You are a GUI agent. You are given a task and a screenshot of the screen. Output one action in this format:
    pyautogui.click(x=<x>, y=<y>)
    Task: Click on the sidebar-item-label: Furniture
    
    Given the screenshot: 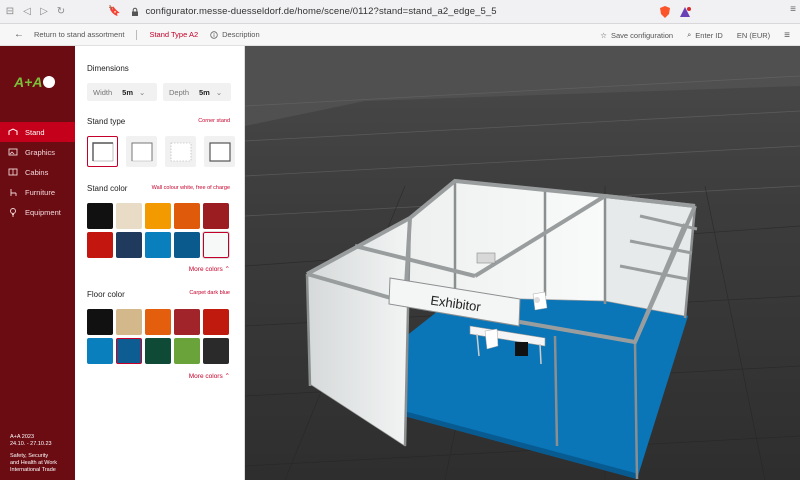 What is the action you would take?
    pyautogui.click(x=40, y=192)
    